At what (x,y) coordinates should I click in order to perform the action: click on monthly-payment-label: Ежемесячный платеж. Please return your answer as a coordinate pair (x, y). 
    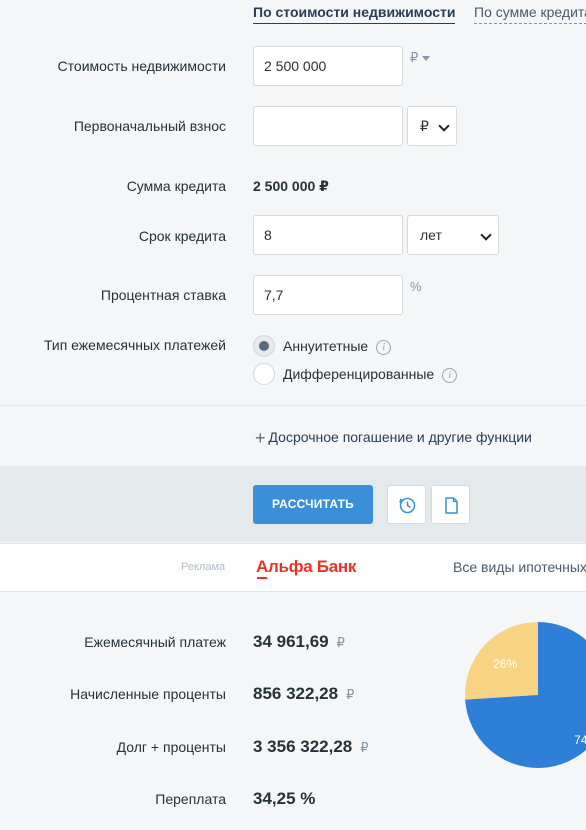
    Looking at the image, I should click on (155, 642).